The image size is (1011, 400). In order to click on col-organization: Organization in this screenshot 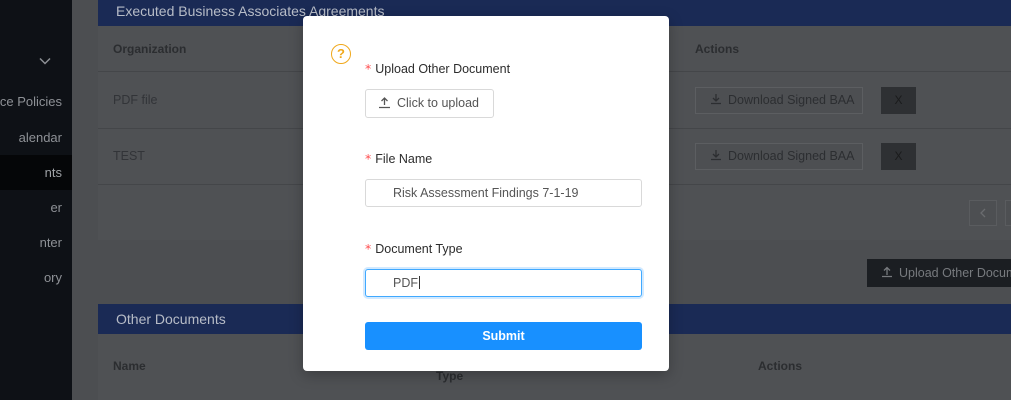, I will do `click(150, 49)`.